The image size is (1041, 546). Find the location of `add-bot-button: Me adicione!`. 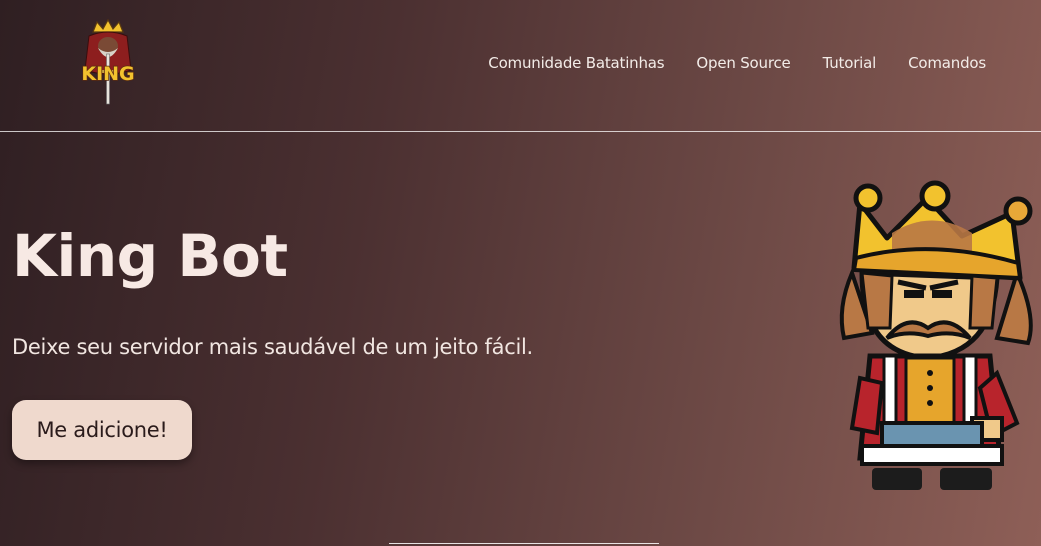

add-bot-button: Me adicione! is located at coordinates (102, 430).